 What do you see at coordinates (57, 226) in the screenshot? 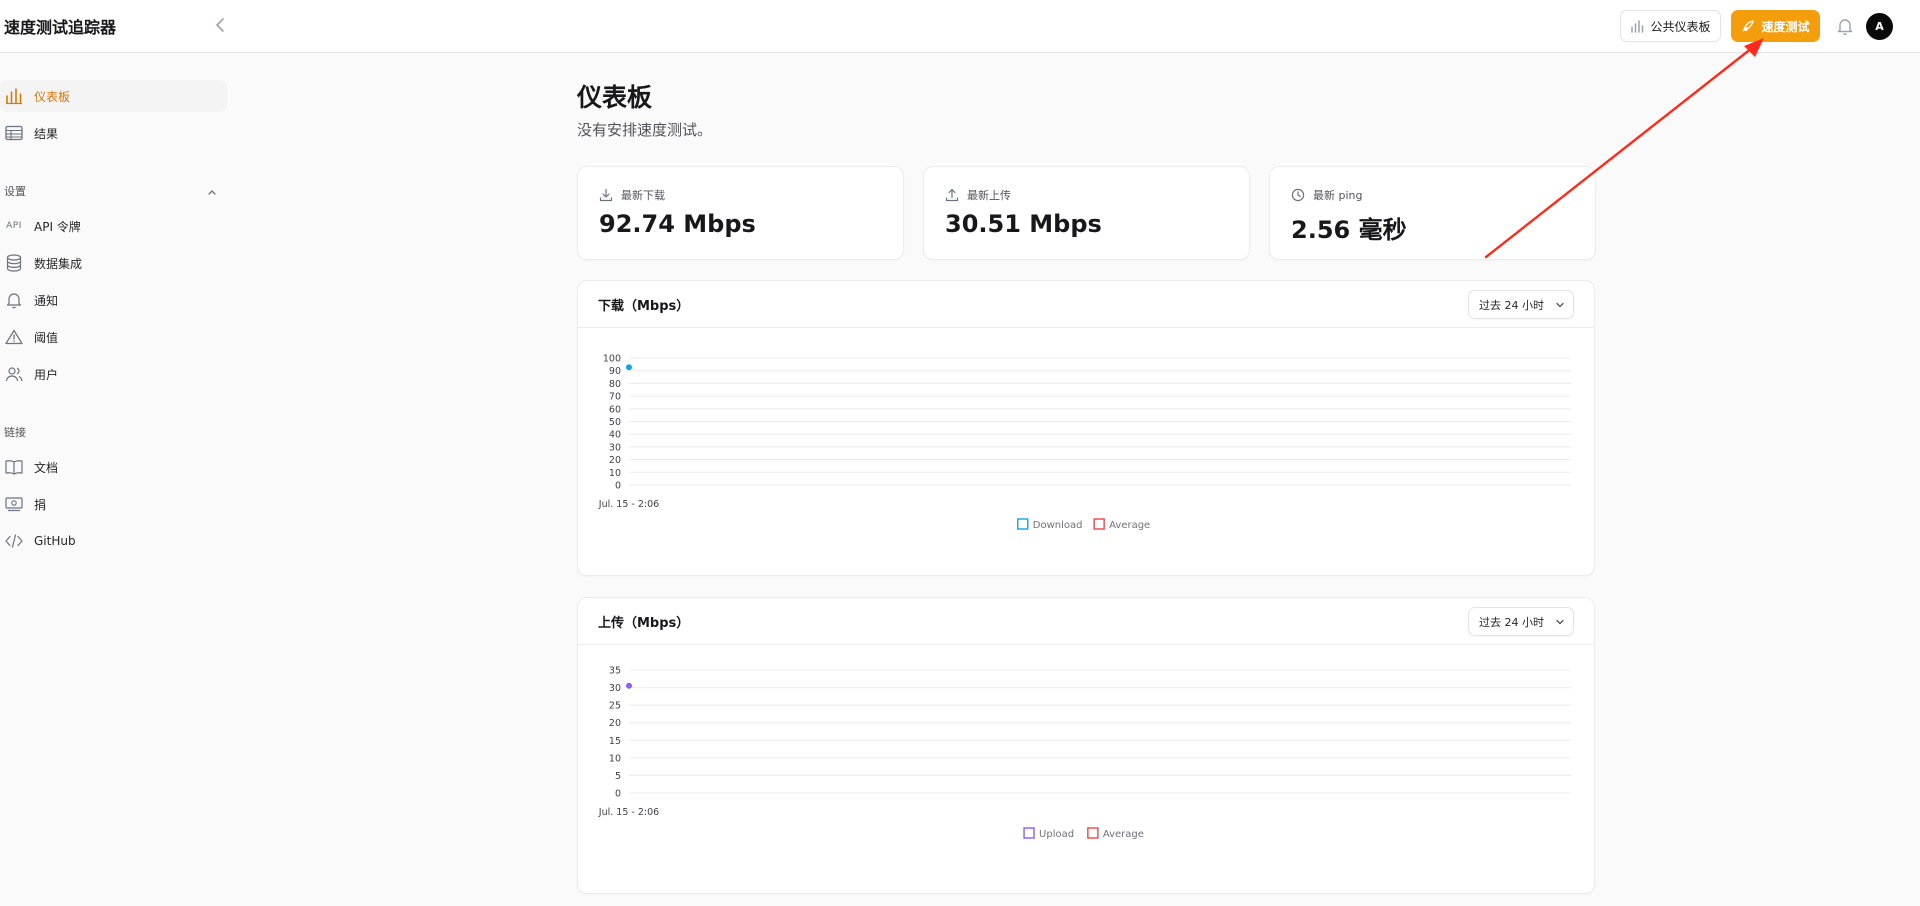
I see `sidebar-item-label: API 令牌` at bounding box center [57, 226].